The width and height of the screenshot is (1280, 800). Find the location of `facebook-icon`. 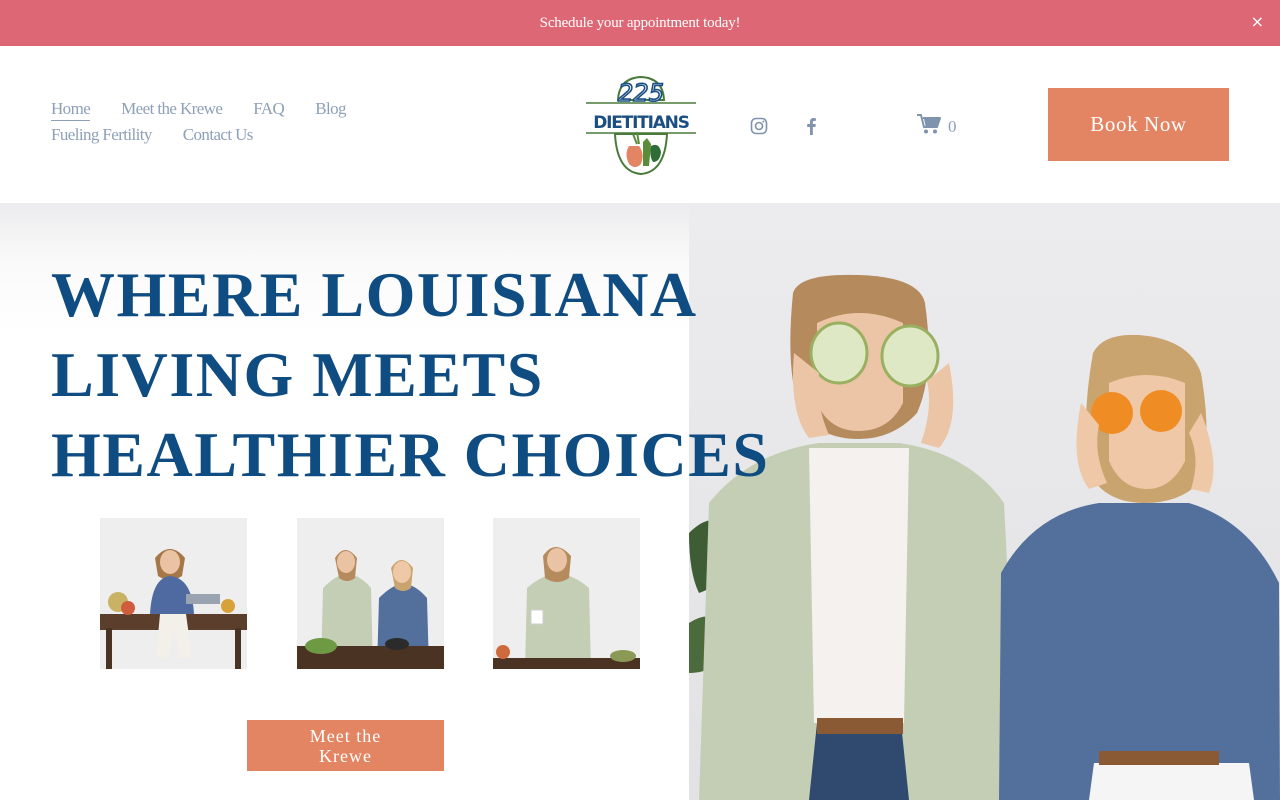

facebook-icon is located at coordinates (811, 126).